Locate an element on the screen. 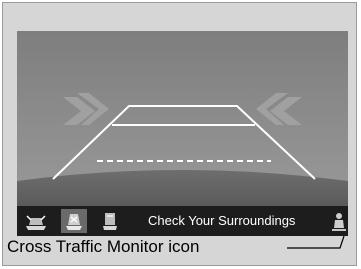  wide-view-icon is located at coordinates (36, 221).